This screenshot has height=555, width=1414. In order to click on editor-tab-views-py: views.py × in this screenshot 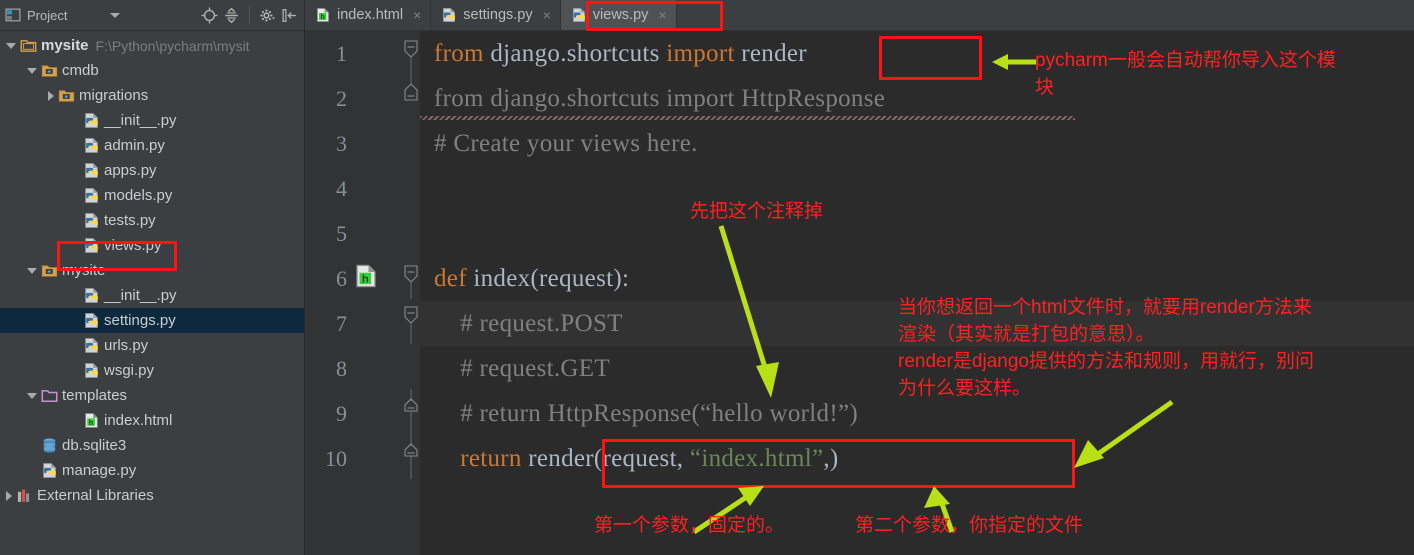, I will do `click(618, 15)`.